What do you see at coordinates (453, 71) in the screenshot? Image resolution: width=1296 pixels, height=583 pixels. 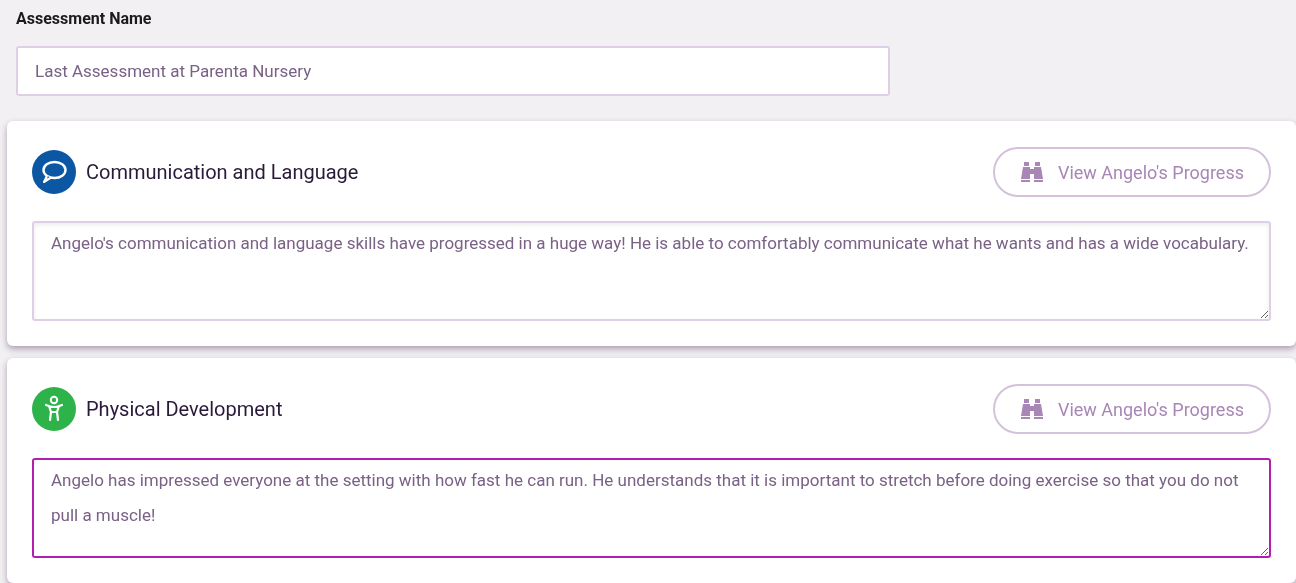 I see `assessment-name-field: Last Assessment at Parenta Nursery` at bounding box center [453, 71].